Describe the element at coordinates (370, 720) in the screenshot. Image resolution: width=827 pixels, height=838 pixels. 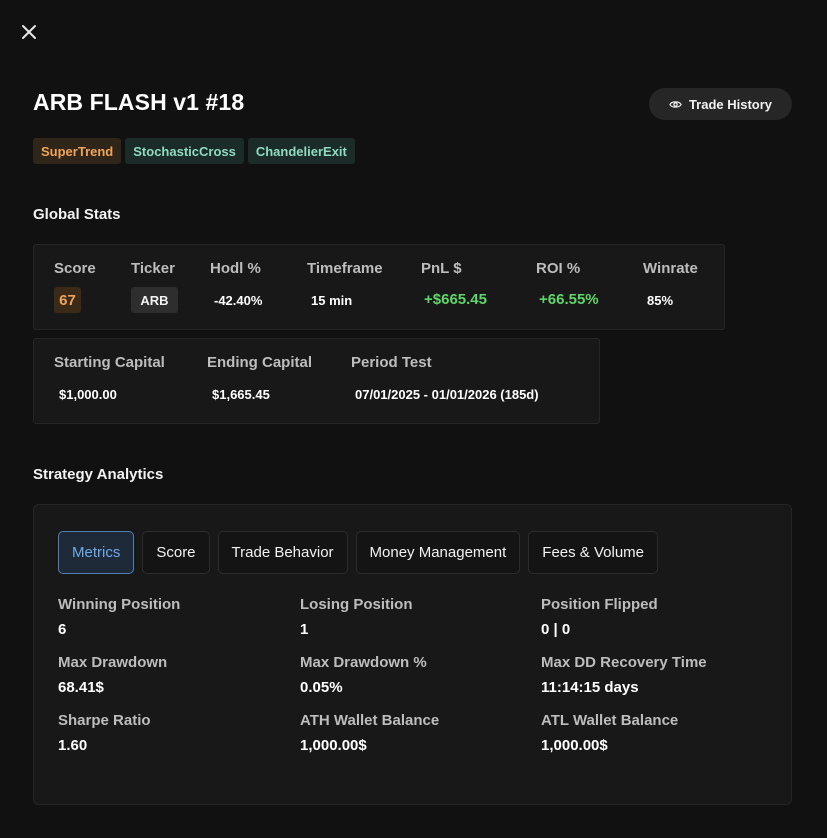
I see `metric-label: ATH Wallet Balance` at that location.